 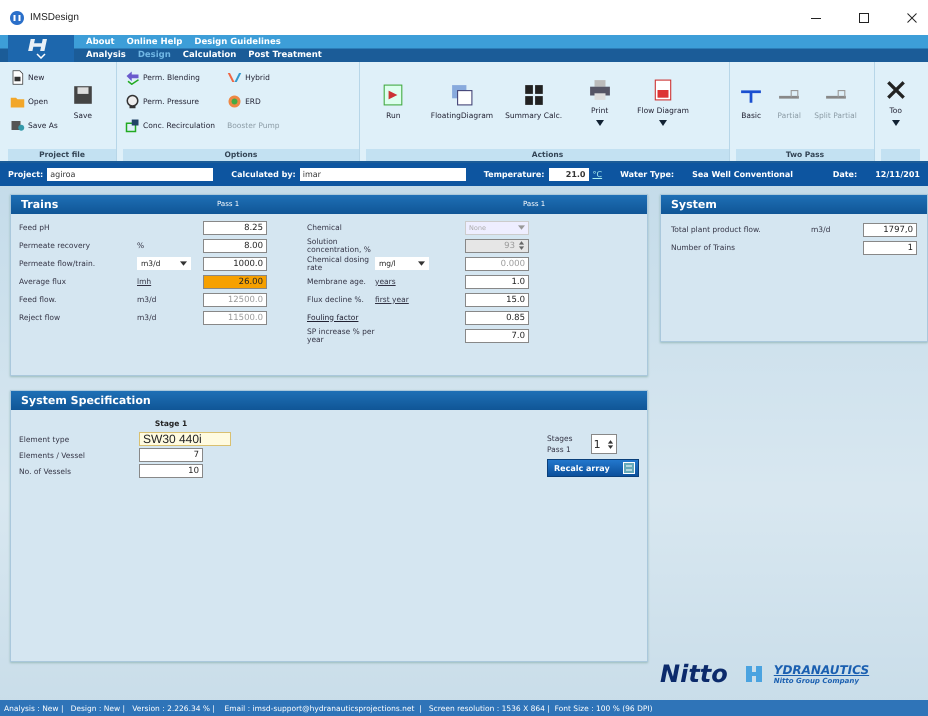 I want to click on value-field: 1797,0, so click(x=890, y=229).